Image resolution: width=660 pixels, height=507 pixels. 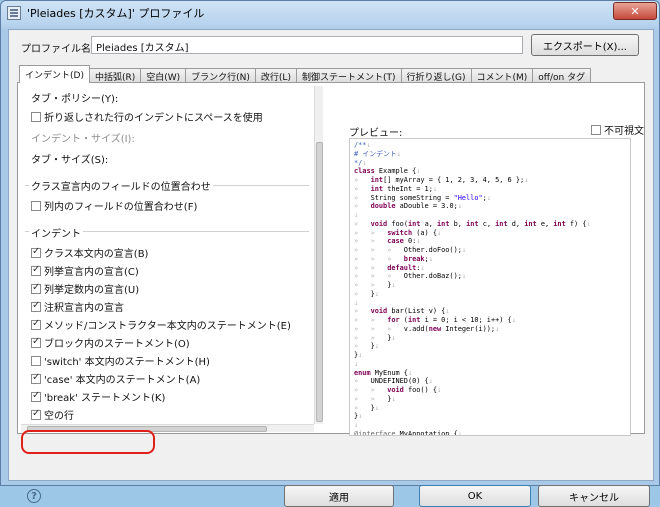 What do you see at coordinates (36, 252) in the screenshot?
I see `class-body-checkbox` at bounding box center [36, 252].